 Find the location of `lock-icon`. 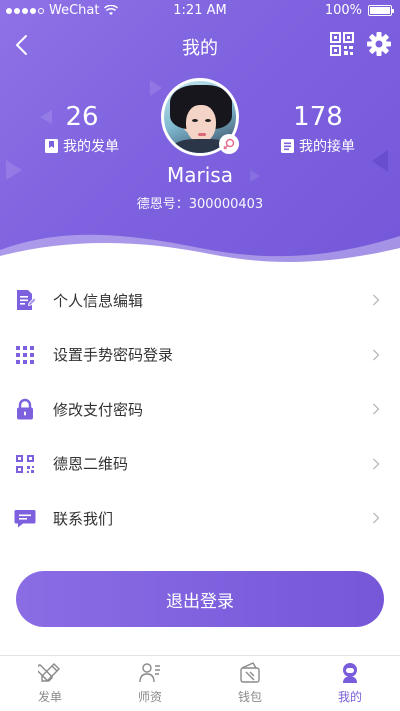

lock-icon is located at coordinates (25, 409).